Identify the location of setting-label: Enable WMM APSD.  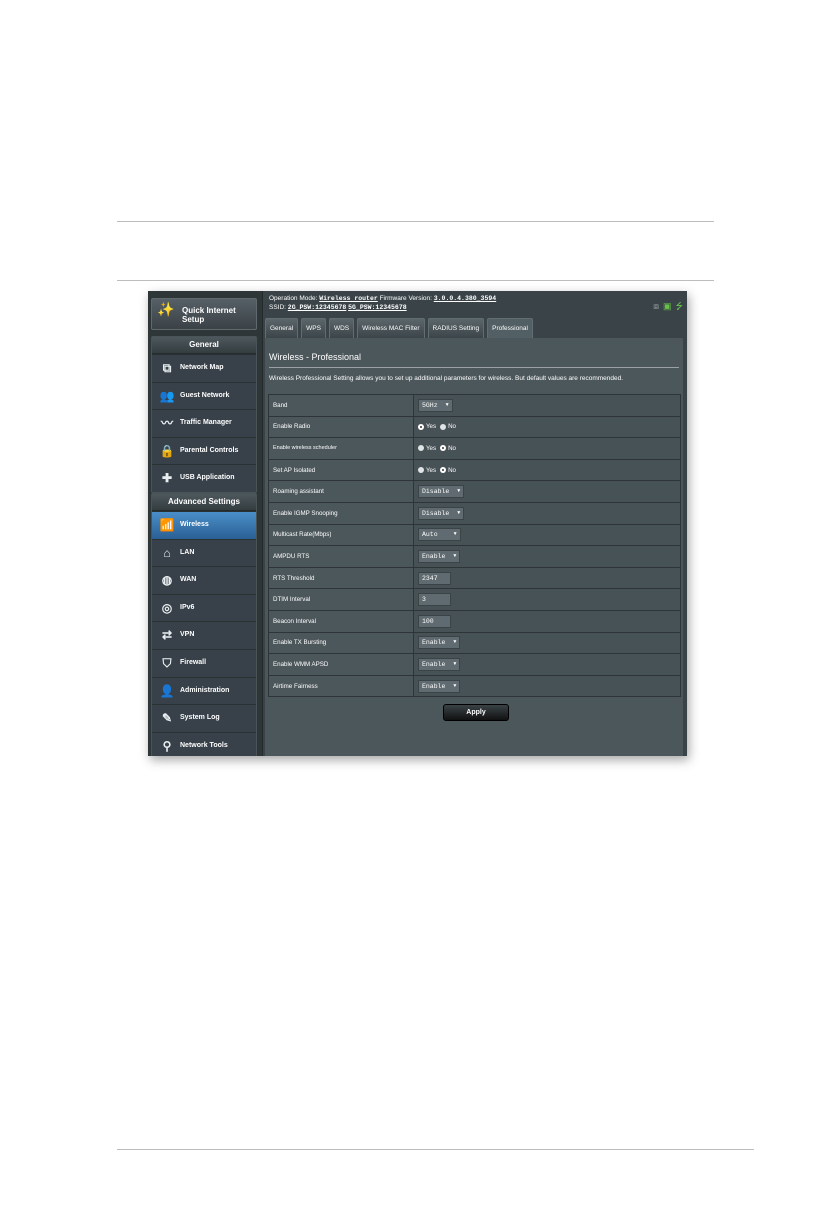
(341, 664).